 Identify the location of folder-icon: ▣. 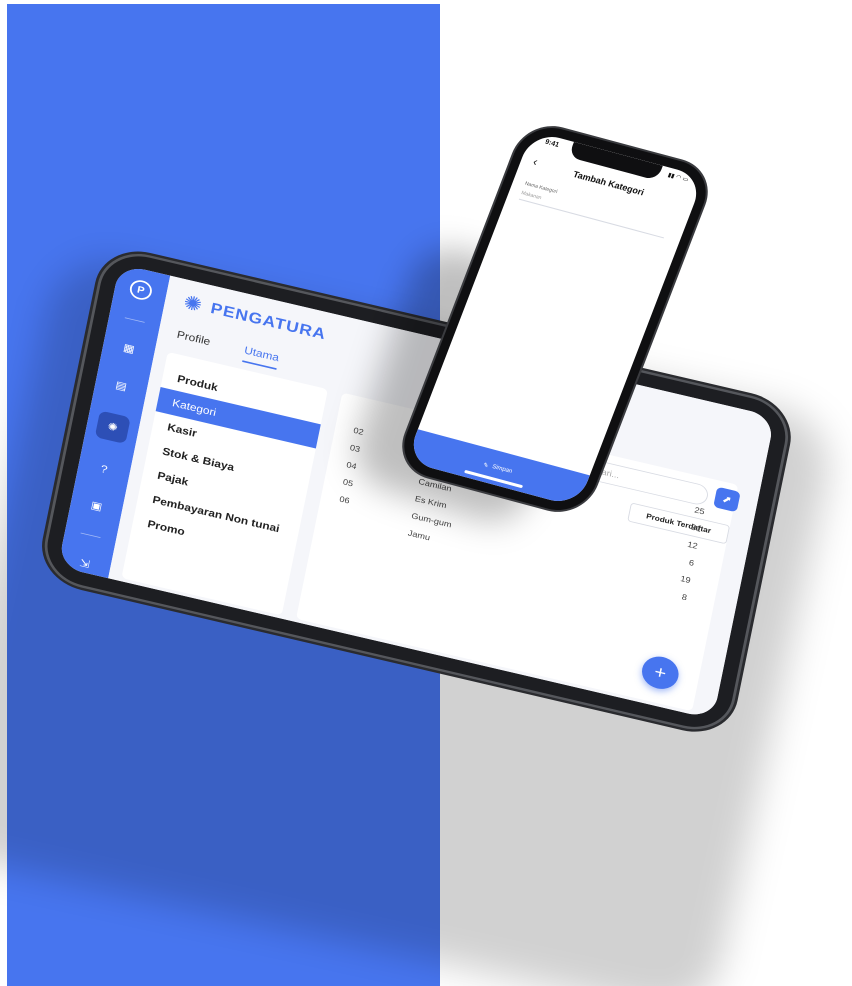
(96, 505).